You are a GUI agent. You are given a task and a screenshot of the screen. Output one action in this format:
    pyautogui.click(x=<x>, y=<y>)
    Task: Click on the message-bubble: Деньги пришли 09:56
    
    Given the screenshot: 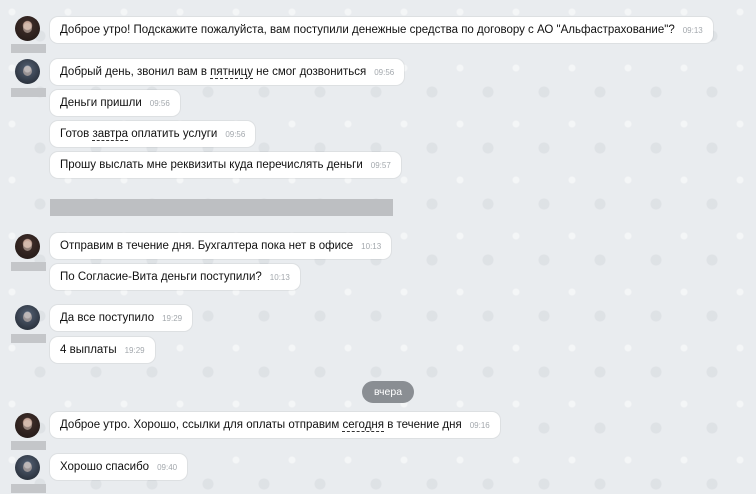 What is the action you would take?
    pyautogui.click(x=115, y=103)
    